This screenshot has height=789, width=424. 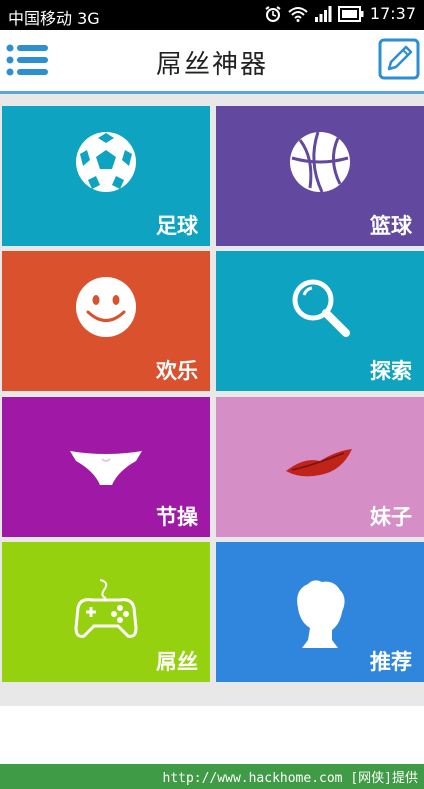 I want to click on person-head-icon, so click(x=321, y=614).